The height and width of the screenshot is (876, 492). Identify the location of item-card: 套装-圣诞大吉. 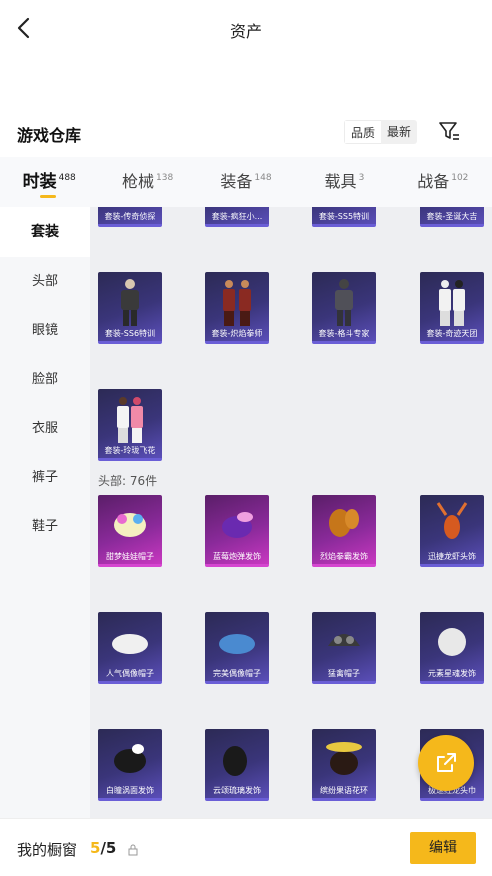
(452, 217).